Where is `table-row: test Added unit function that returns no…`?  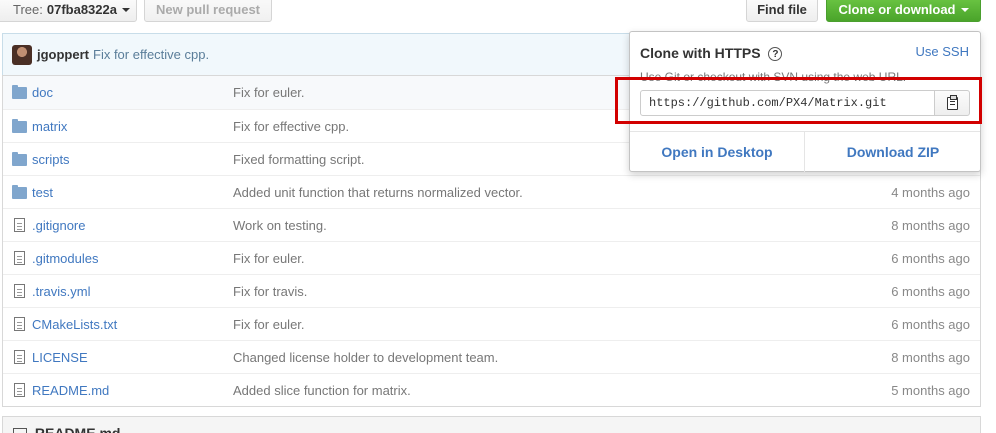 table-row: test Added unit function that returns no… is located at coordinates (491, 191).